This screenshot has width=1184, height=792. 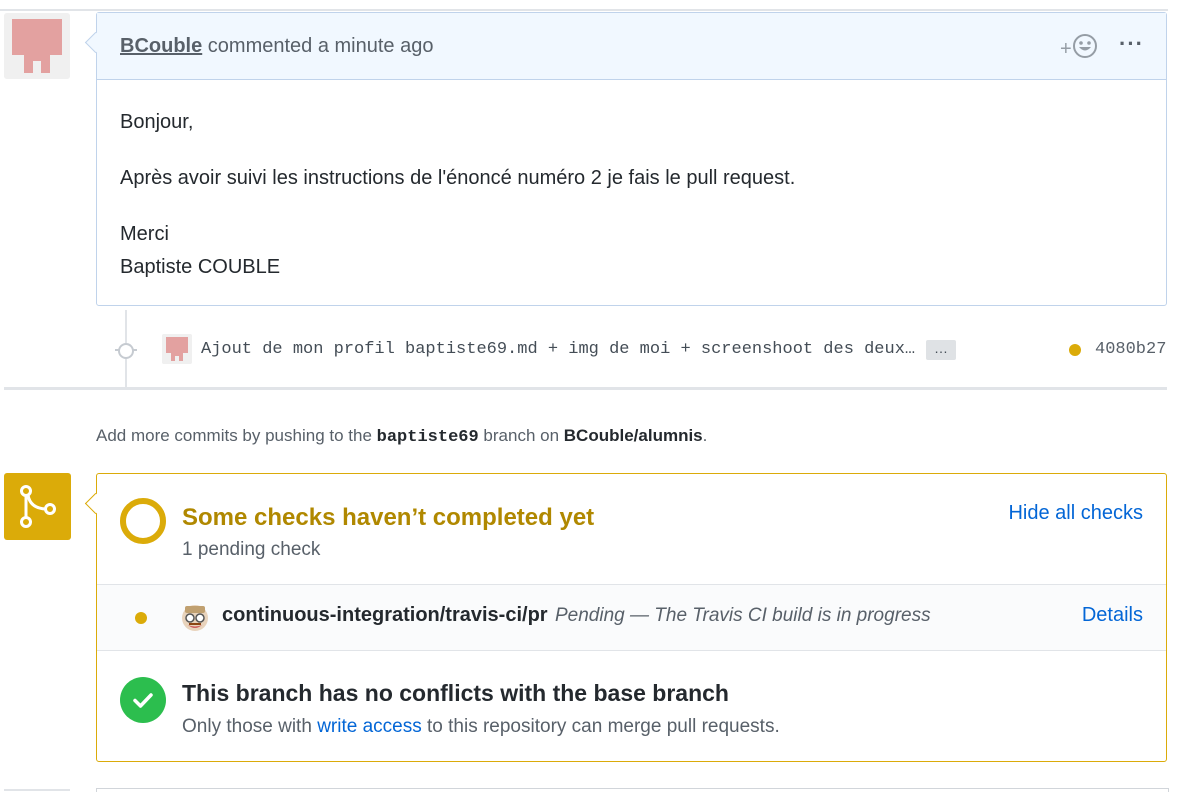 I want to click on add-reaction-plus: +, so click(x=1066, y=49).